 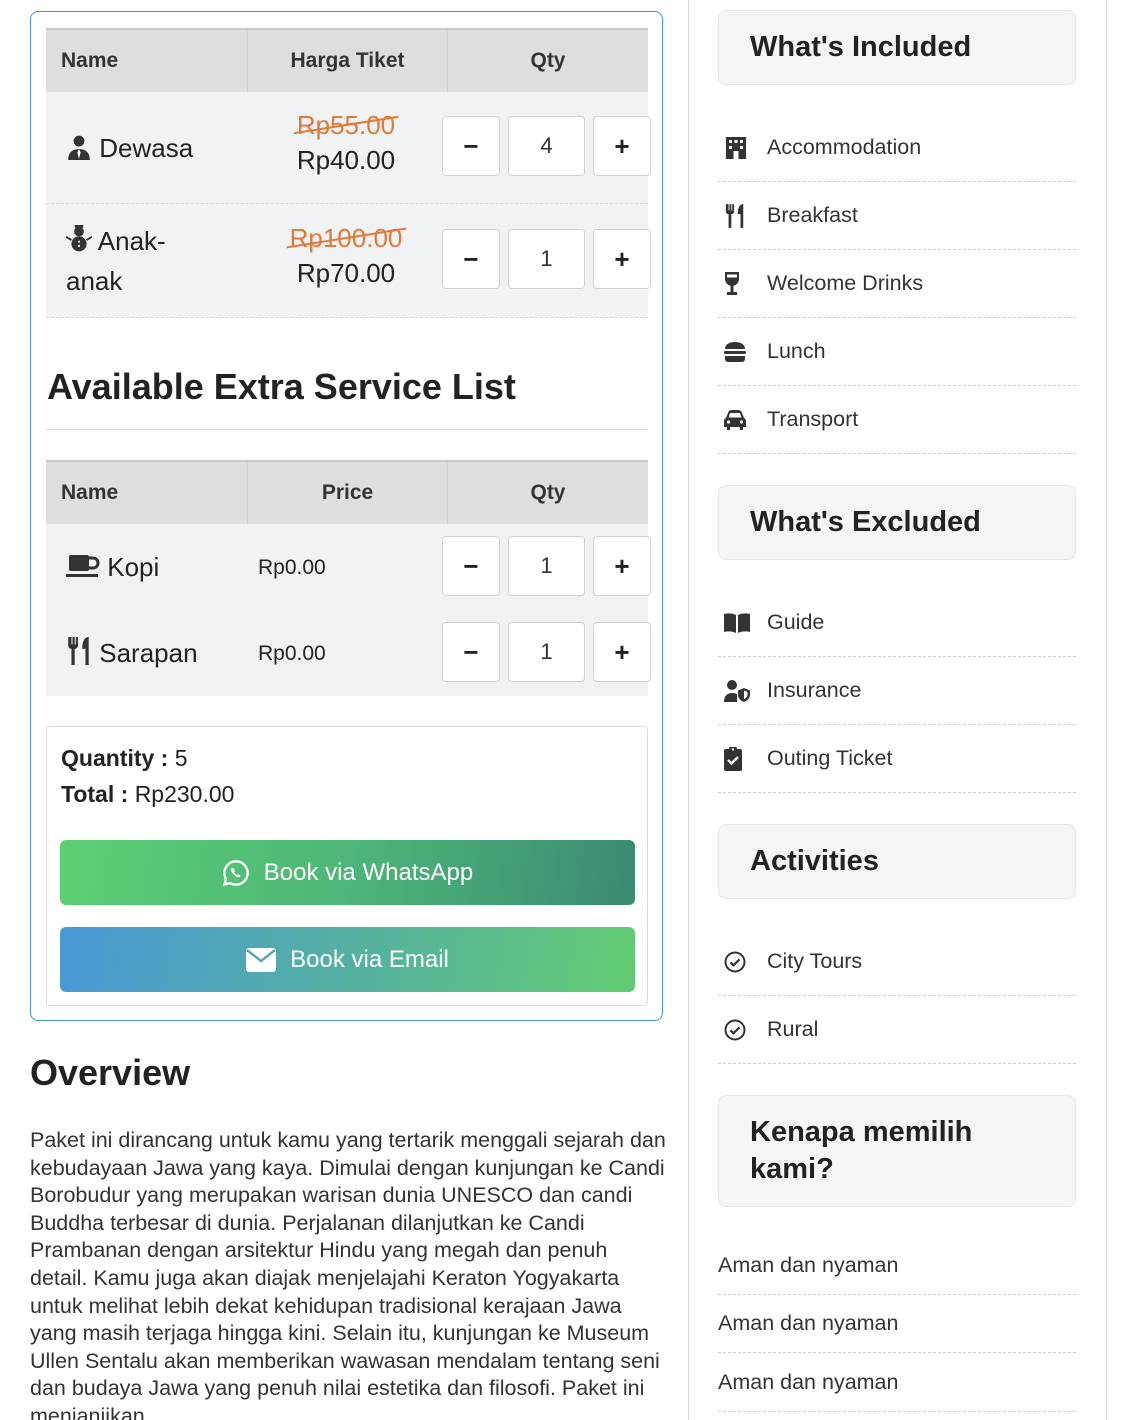 I want to click on quantity-label: Quantity :, so click(x=115, y=758).